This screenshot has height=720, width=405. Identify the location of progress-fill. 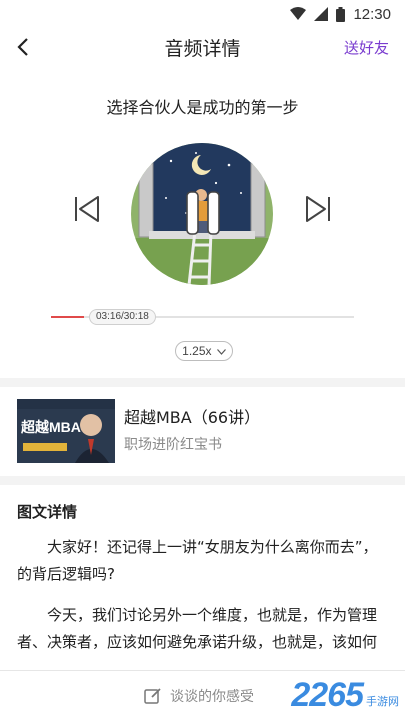
(67, 317).